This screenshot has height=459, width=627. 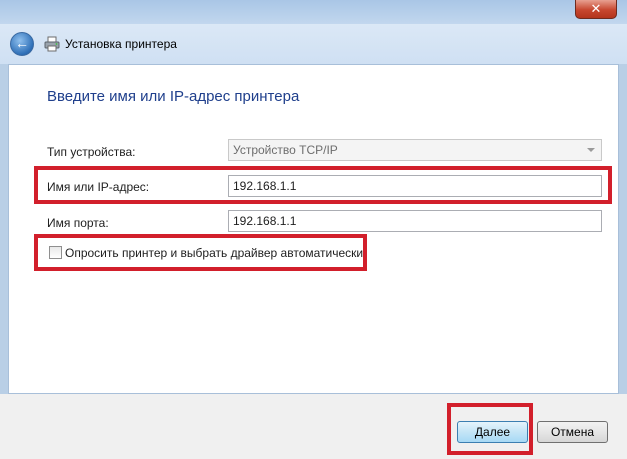 I want to click on back-button: ←, so click(x=22, y=44).